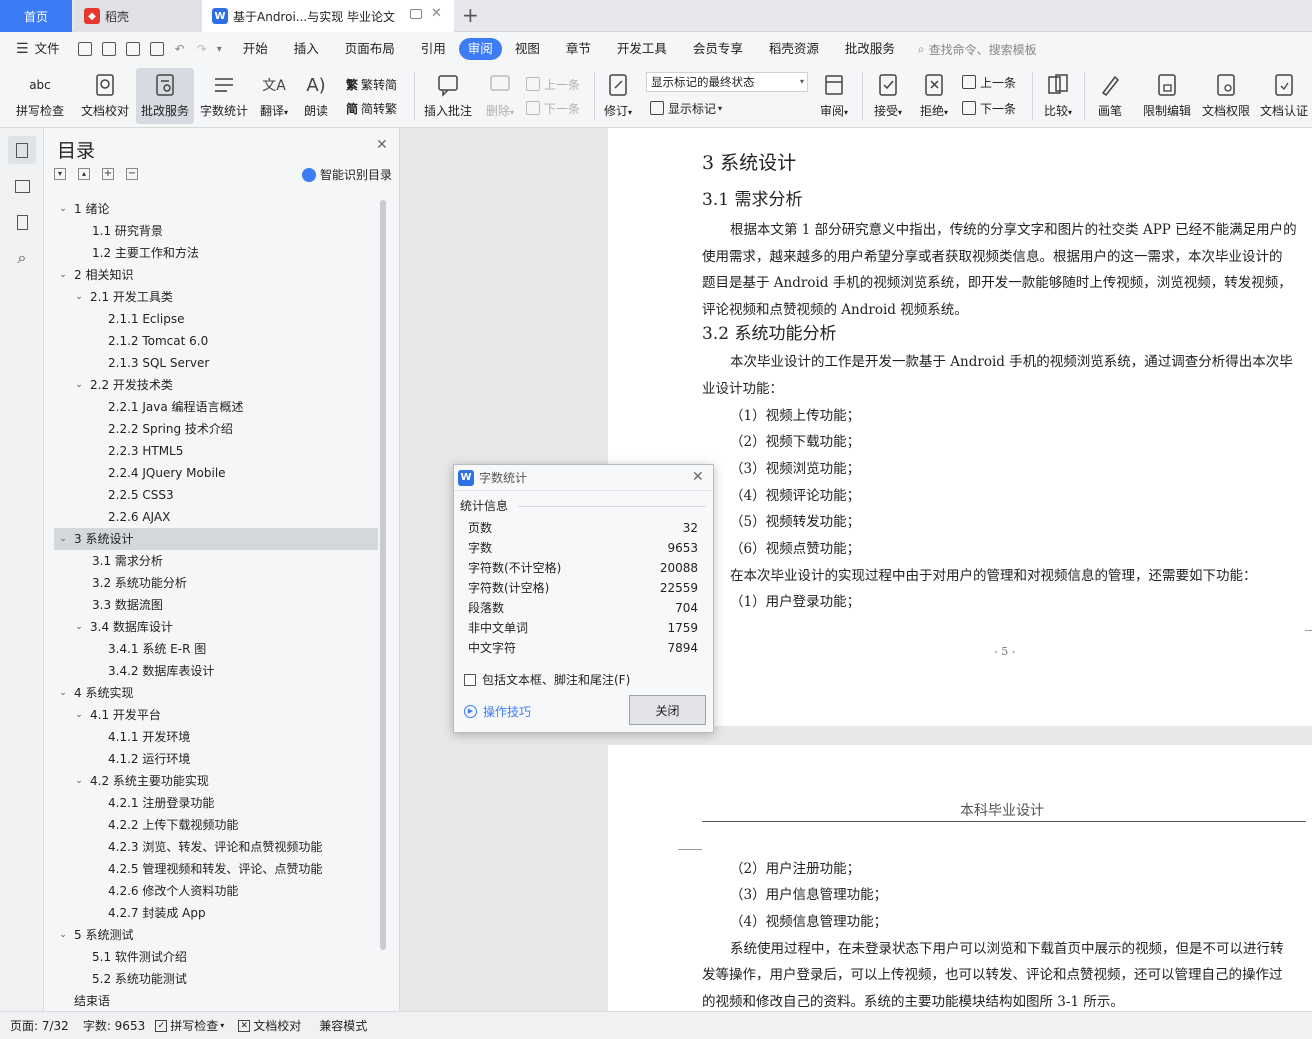 The width and height of the screenshot is (1312, 1039). Describe the element at coordinates (180, 49) in the screenshot. I see `undo-icon: ↶` at that location.